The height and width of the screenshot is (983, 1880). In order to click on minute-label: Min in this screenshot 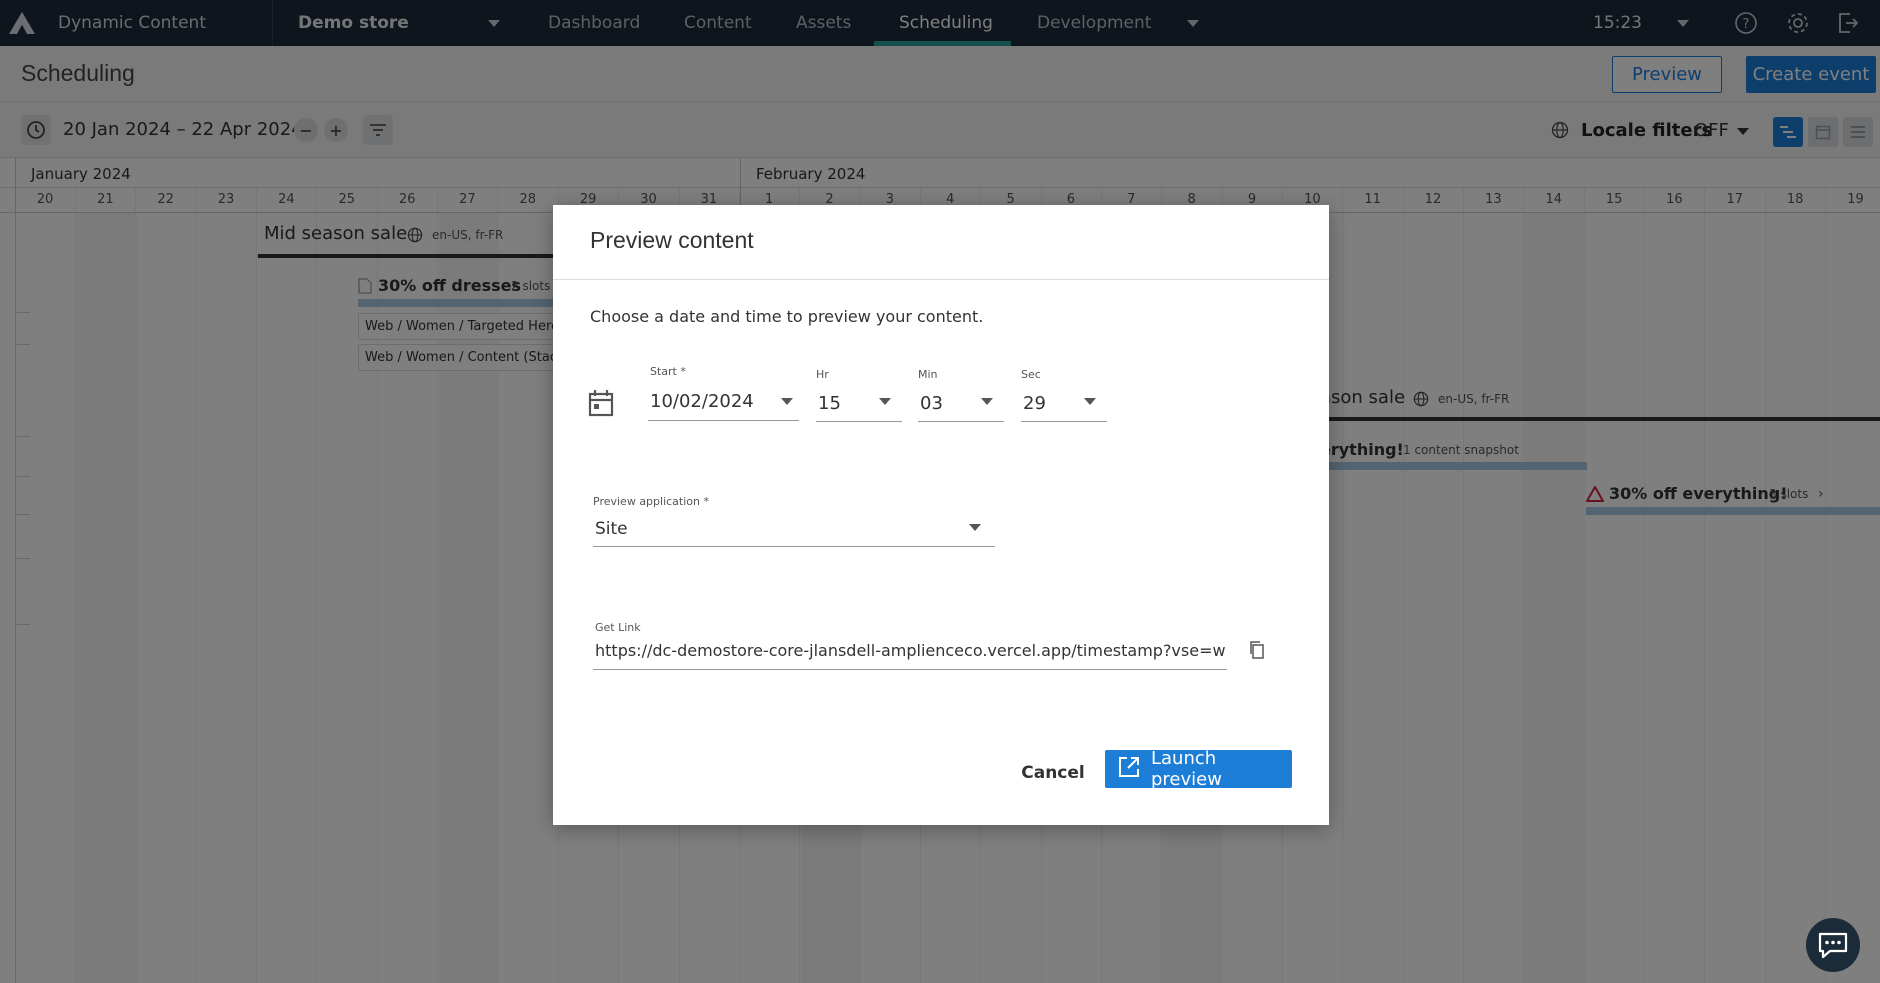, I will do `click(928, 374)`.